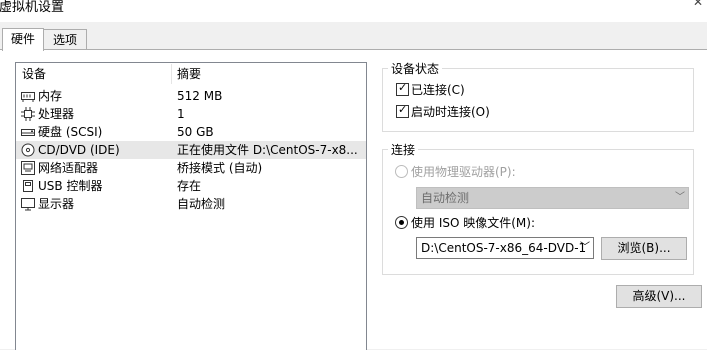  Describe the element at coordinates (70, 186) in the screenshot. I see `device-name: USB 控制器` at that location.